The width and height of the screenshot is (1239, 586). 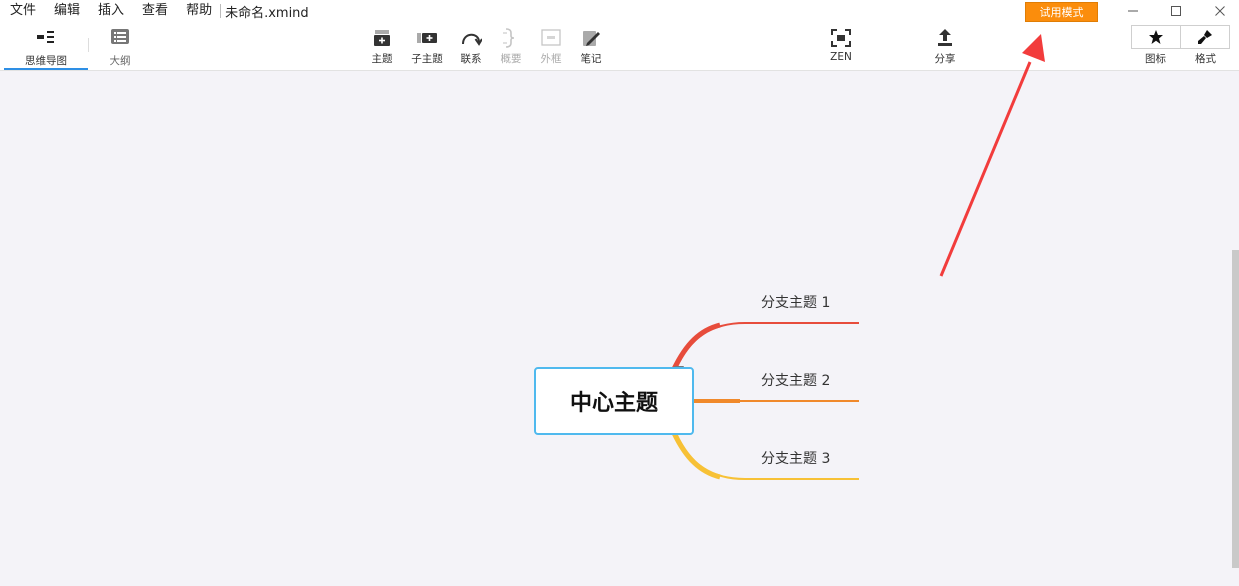 I want to click on branch-topic-1: 分支主题 1, so click(x=795, y=302).